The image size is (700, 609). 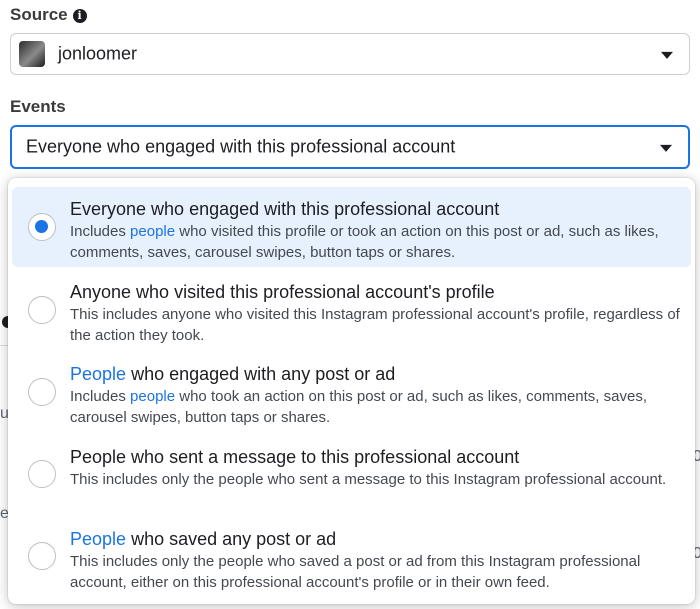 I want to click on source-label: Source i, so click(x=48, y=15).